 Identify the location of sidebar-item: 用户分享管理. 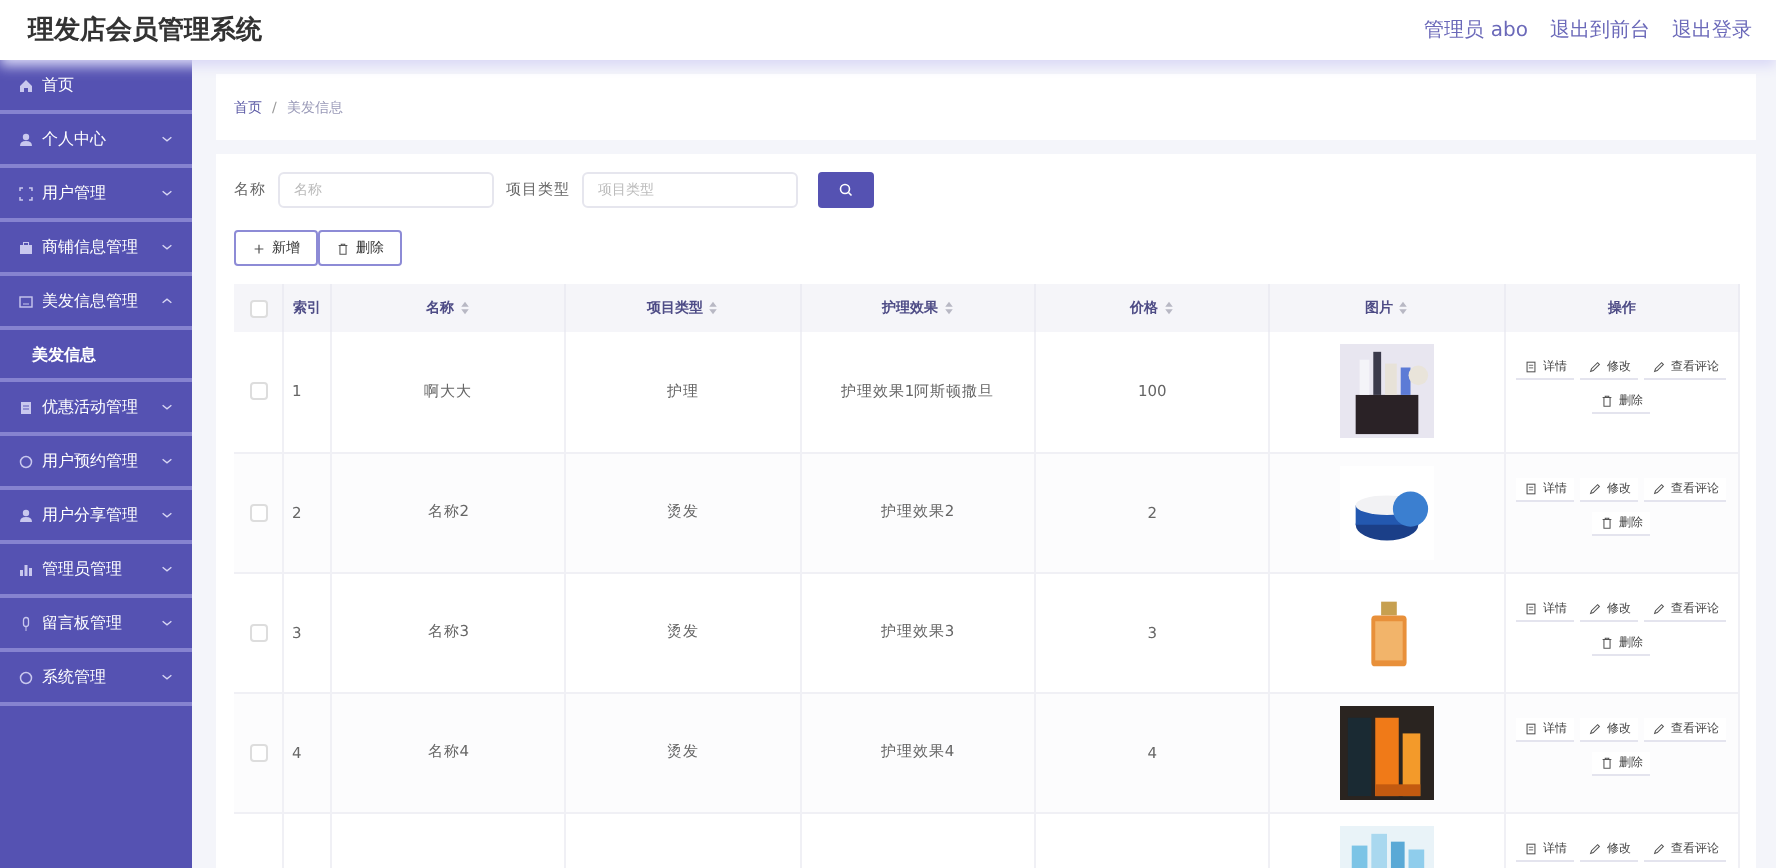
(96, 517).